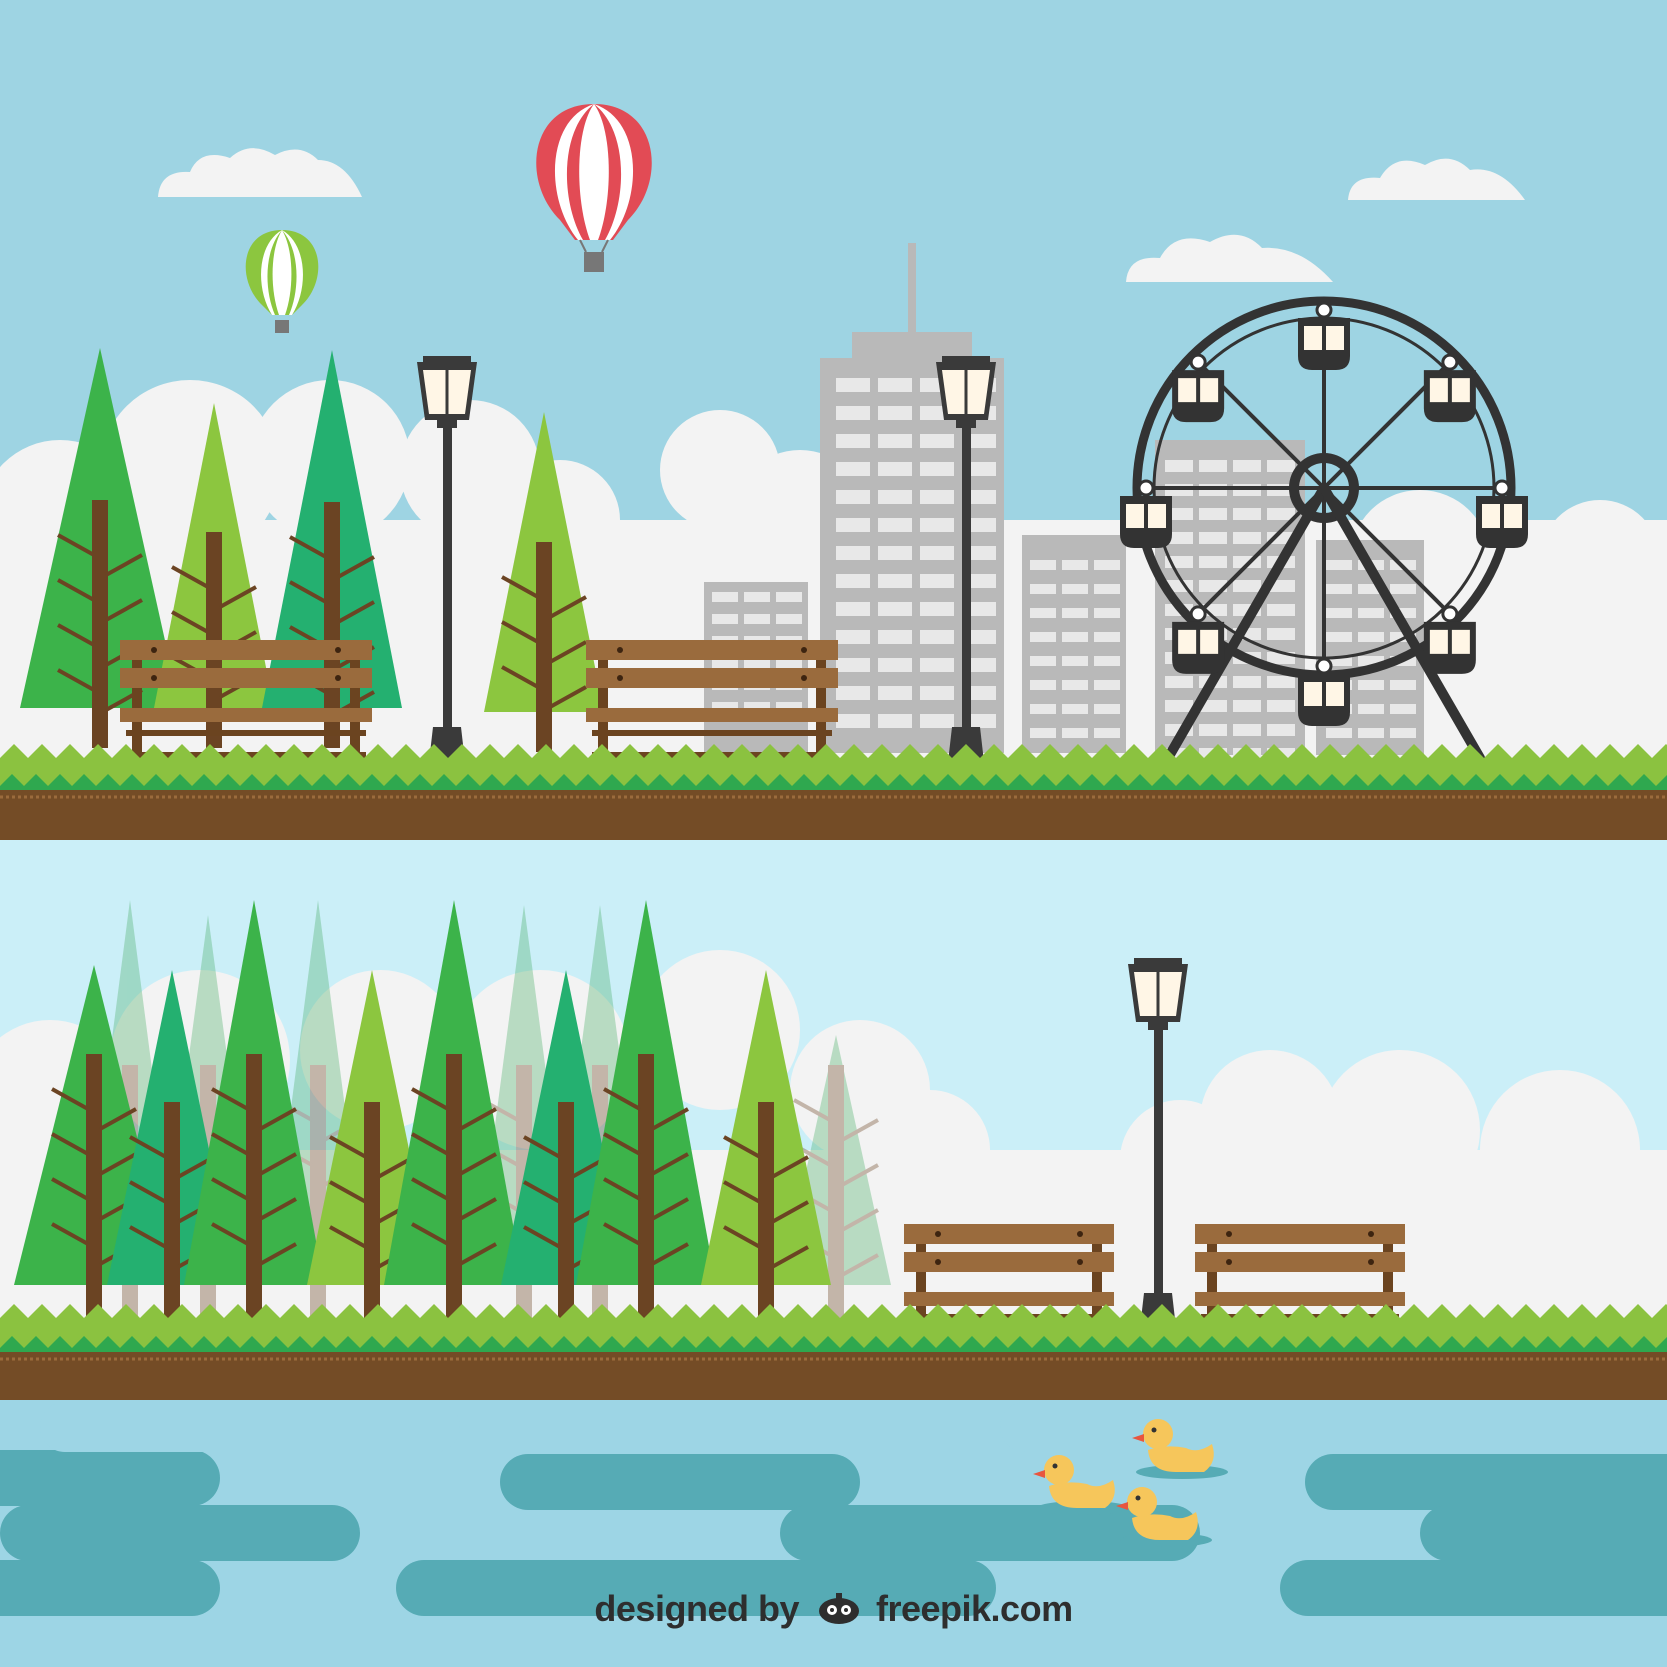 This screenshot has width=1667, height=1667. I want to click on top-ground, so click(833, 792).